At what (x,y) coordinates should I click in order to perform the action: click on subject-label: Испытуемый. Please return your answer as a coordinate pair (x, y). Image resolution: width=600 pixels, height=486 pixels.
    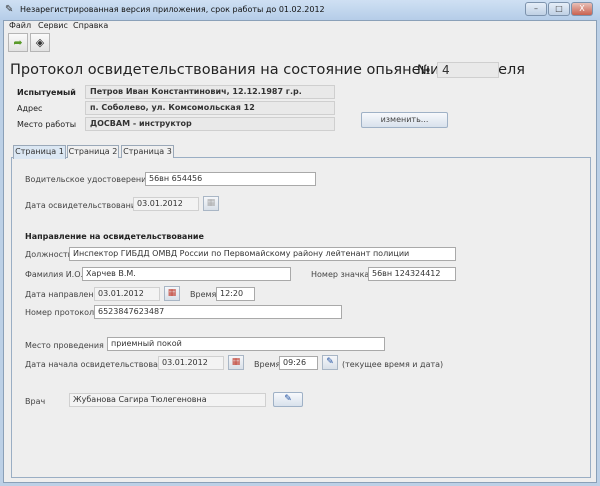
    Looking at the image, I should click on (46, 92).